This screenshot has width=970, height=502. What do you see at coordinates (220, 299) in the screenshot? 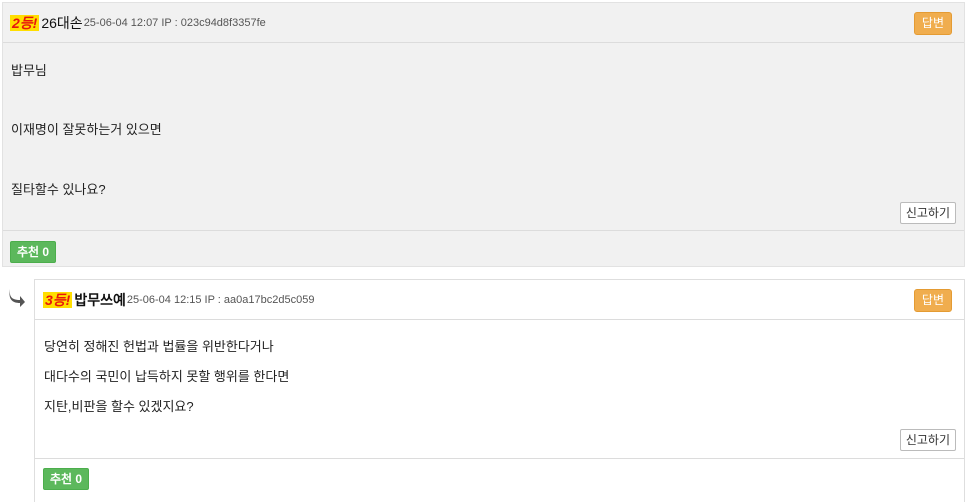
I see `comment-meta: 25-06-04 12:15 IP : aa0a17bc2d5c059` at bounding box center [220, 299].